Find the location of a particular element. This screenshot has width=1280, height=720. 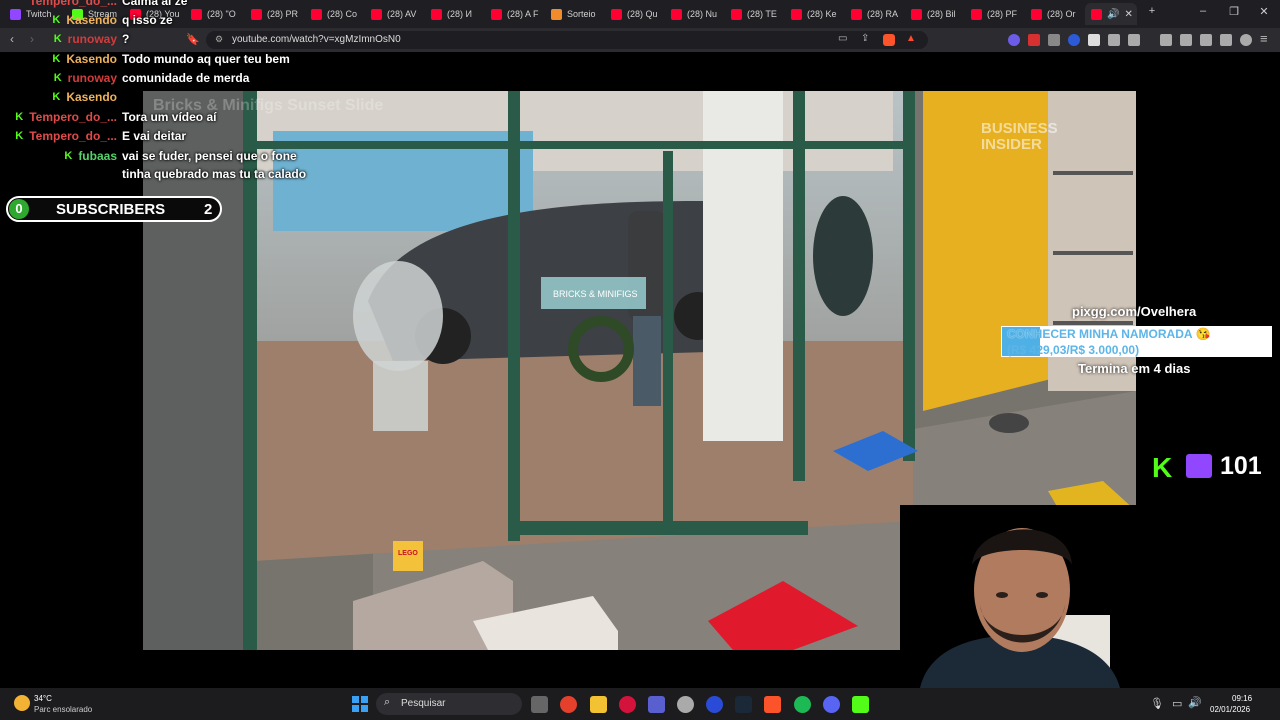

subscriber-count-current: 0 is located at coordinates (19, 209).